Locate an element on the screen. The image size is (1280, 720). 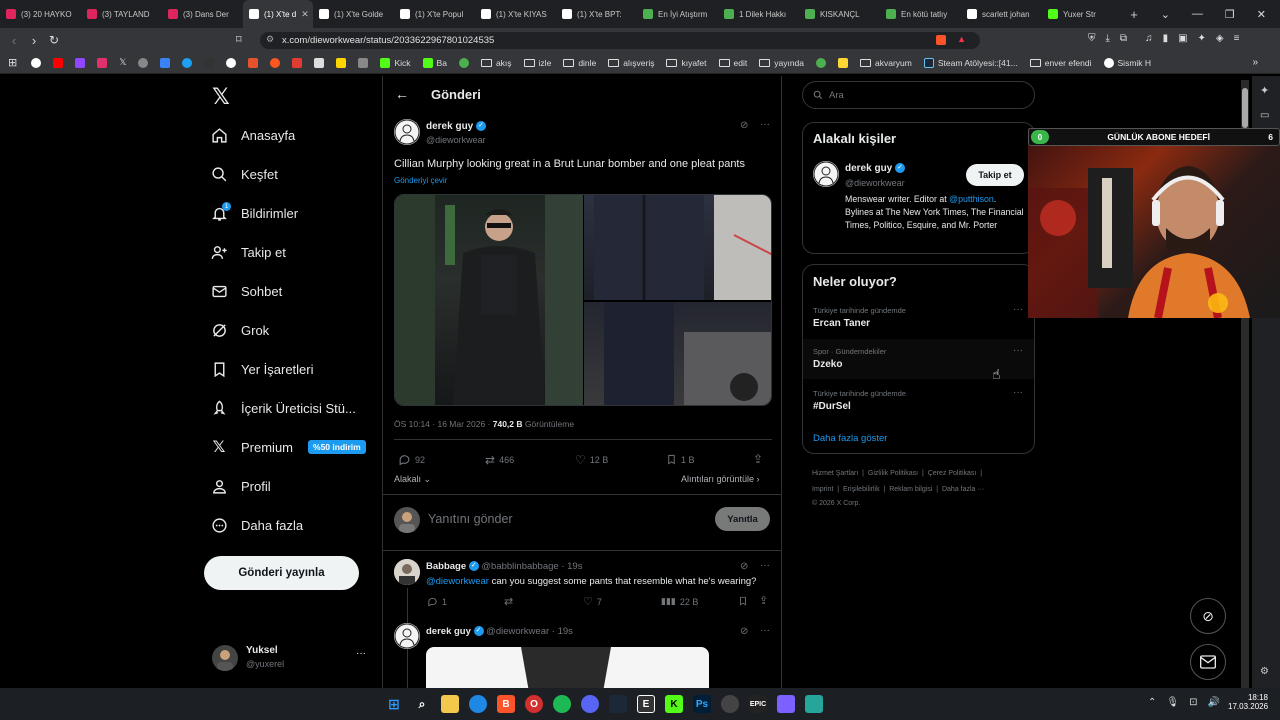
reply-bookmark-button is located at coordinates (743, 601).